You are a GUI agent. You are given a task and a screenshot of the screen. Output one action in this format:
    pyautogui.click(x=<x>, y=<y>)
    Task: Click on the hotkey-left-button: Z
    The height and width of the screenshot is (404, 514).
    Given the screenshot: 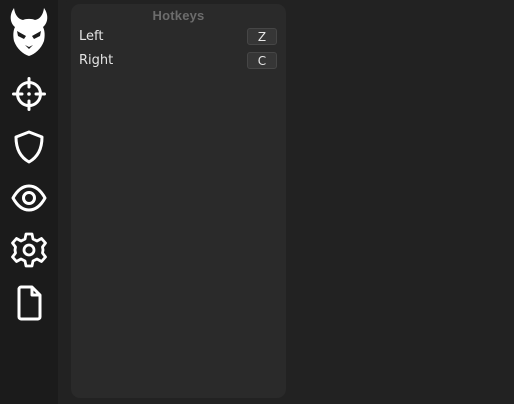 What is the action you would take?
    pyautogui.click(x=262, y=36)
    